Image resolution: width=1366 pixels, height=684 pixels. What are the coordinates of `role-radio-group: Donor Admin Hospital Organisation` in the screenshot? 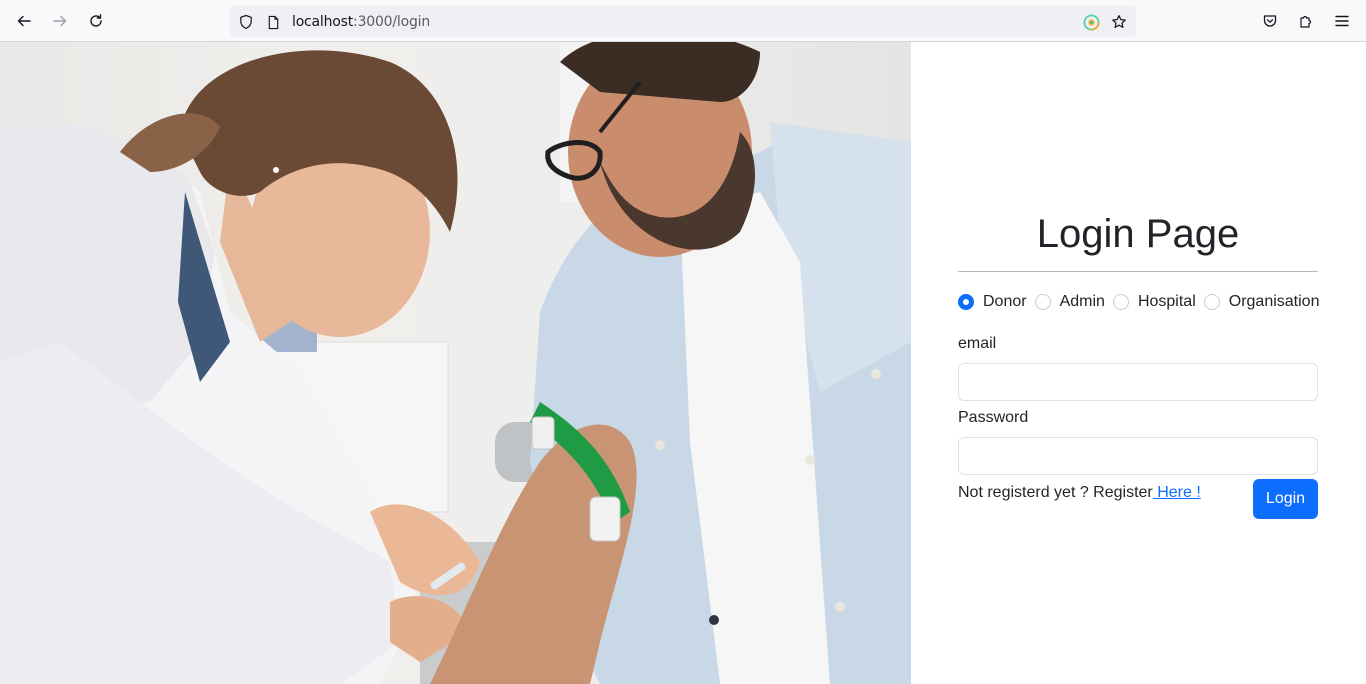 It's located at (1144, 302).